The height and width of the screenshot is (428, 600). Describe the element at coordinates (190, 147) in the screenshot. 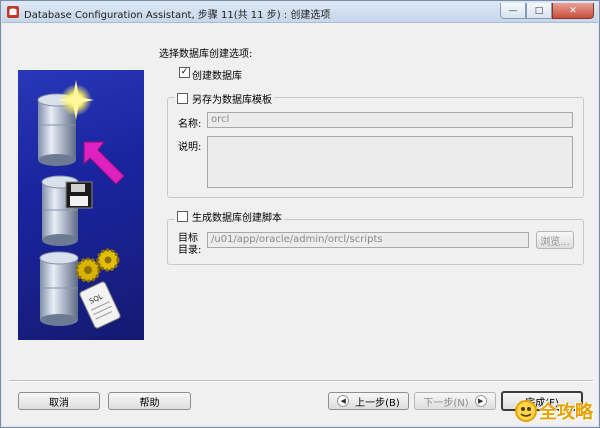

I see `template-description-label: 说明:` at that location.